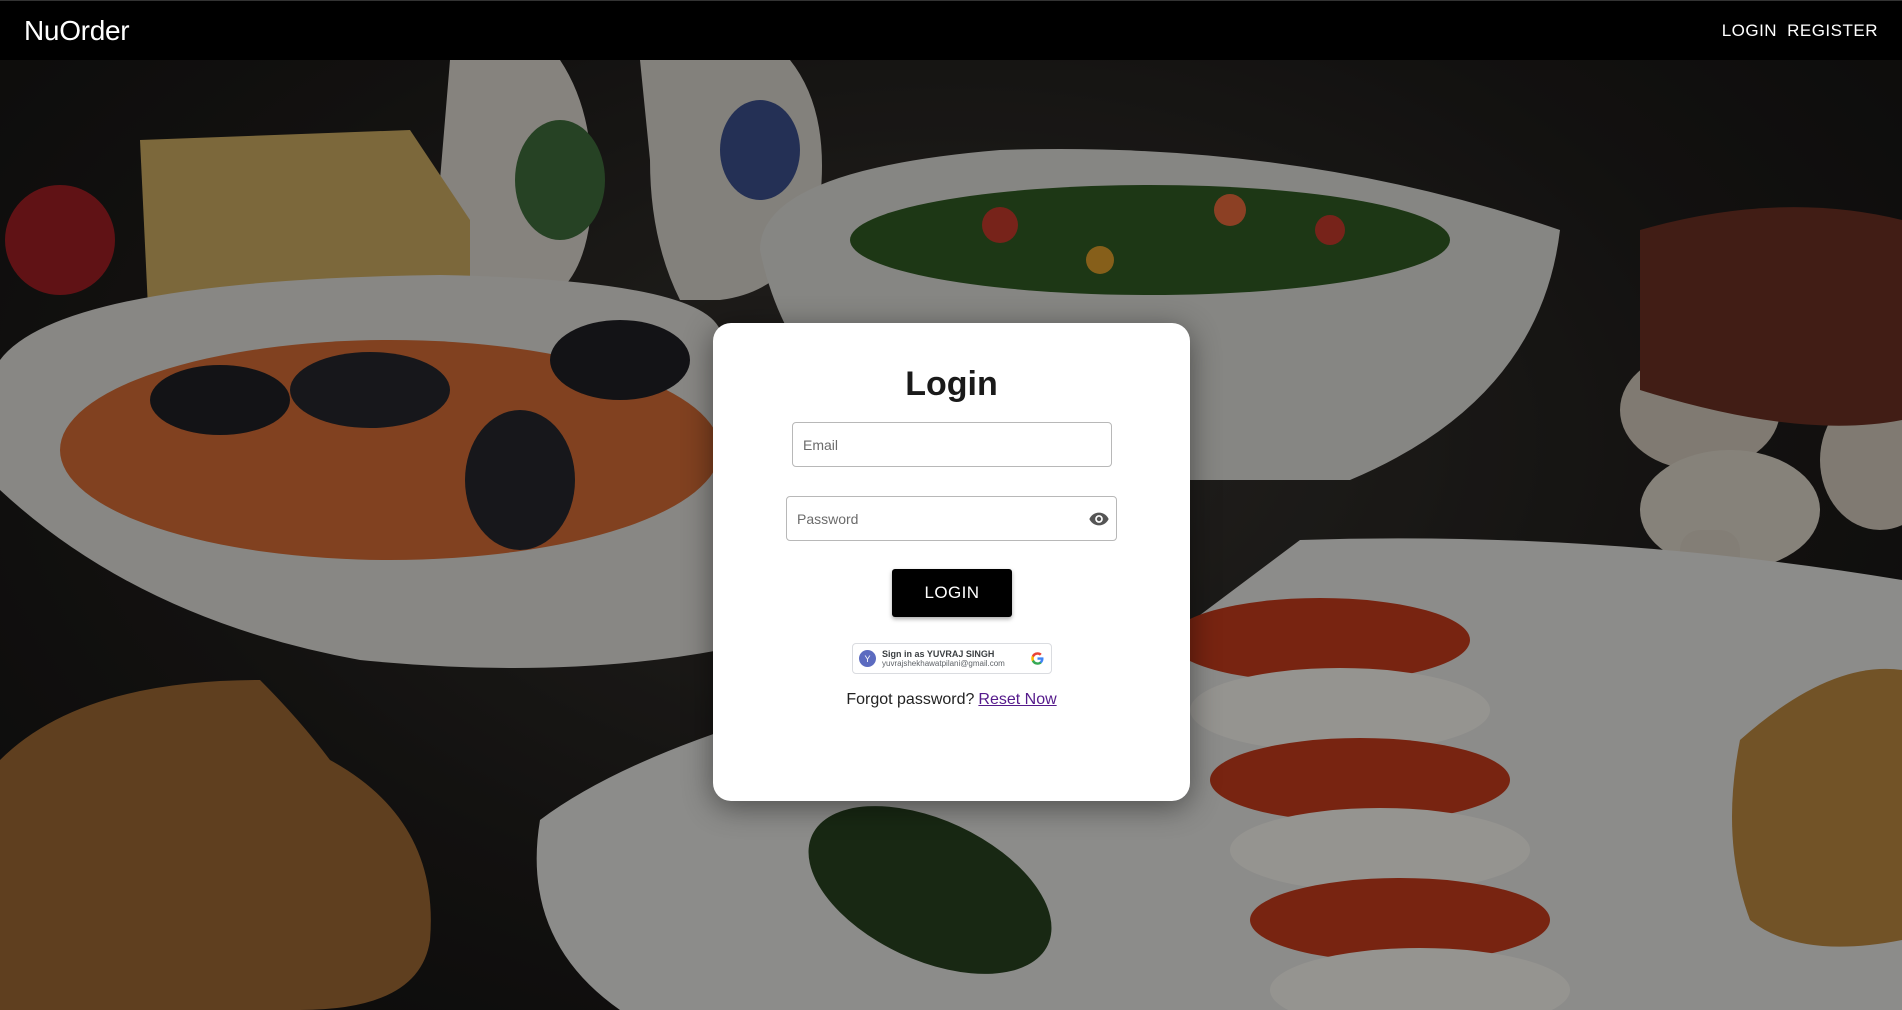 The width and height of the screenshot is (1902, 1010). Describe the element at coordinates (867, 658) in the screenshot. I see `avatar: Y` at that location.